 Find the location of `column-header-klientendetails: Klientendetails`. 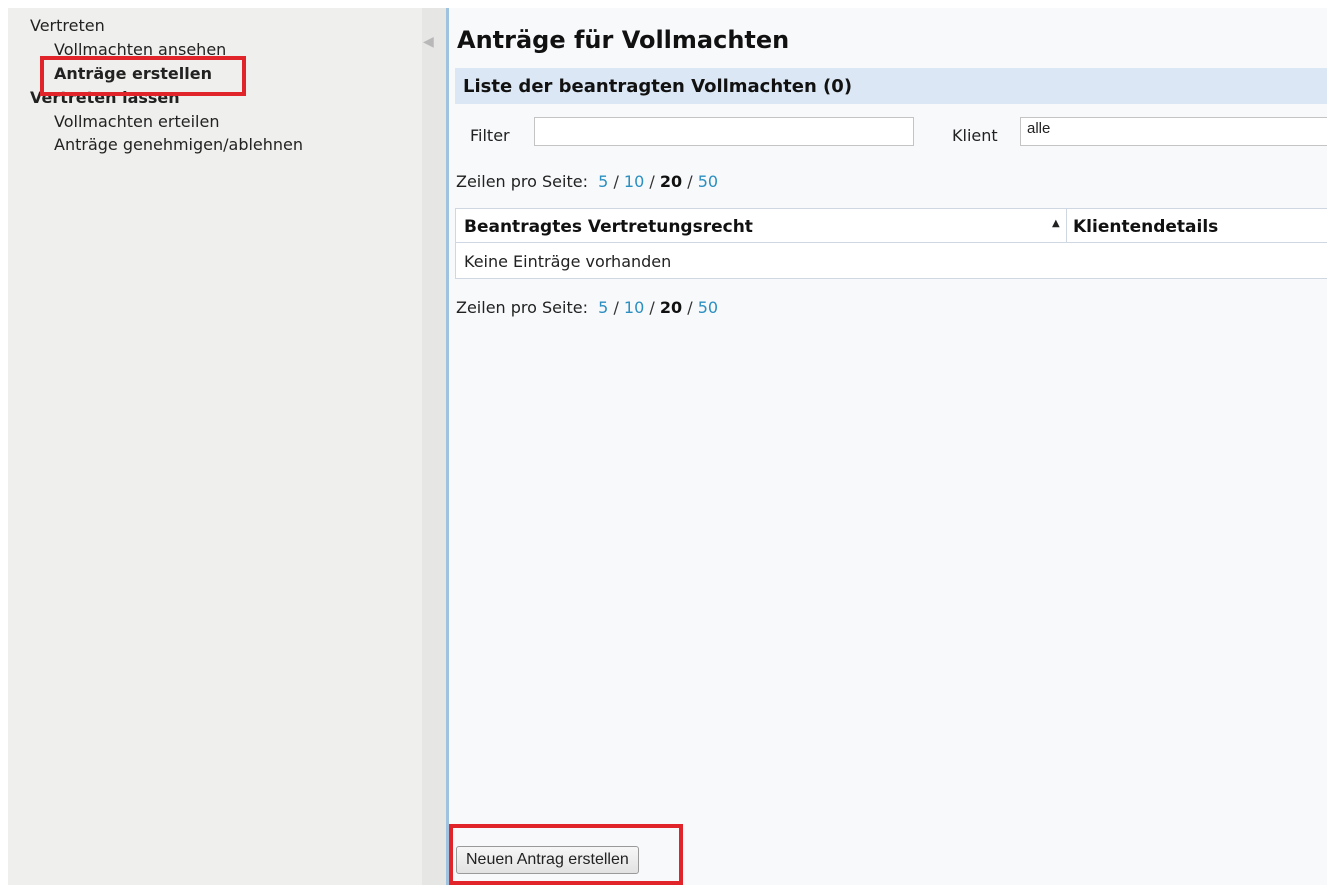

column-header-klientendetails: Klientendetails is located at coordinates (1145, 227).